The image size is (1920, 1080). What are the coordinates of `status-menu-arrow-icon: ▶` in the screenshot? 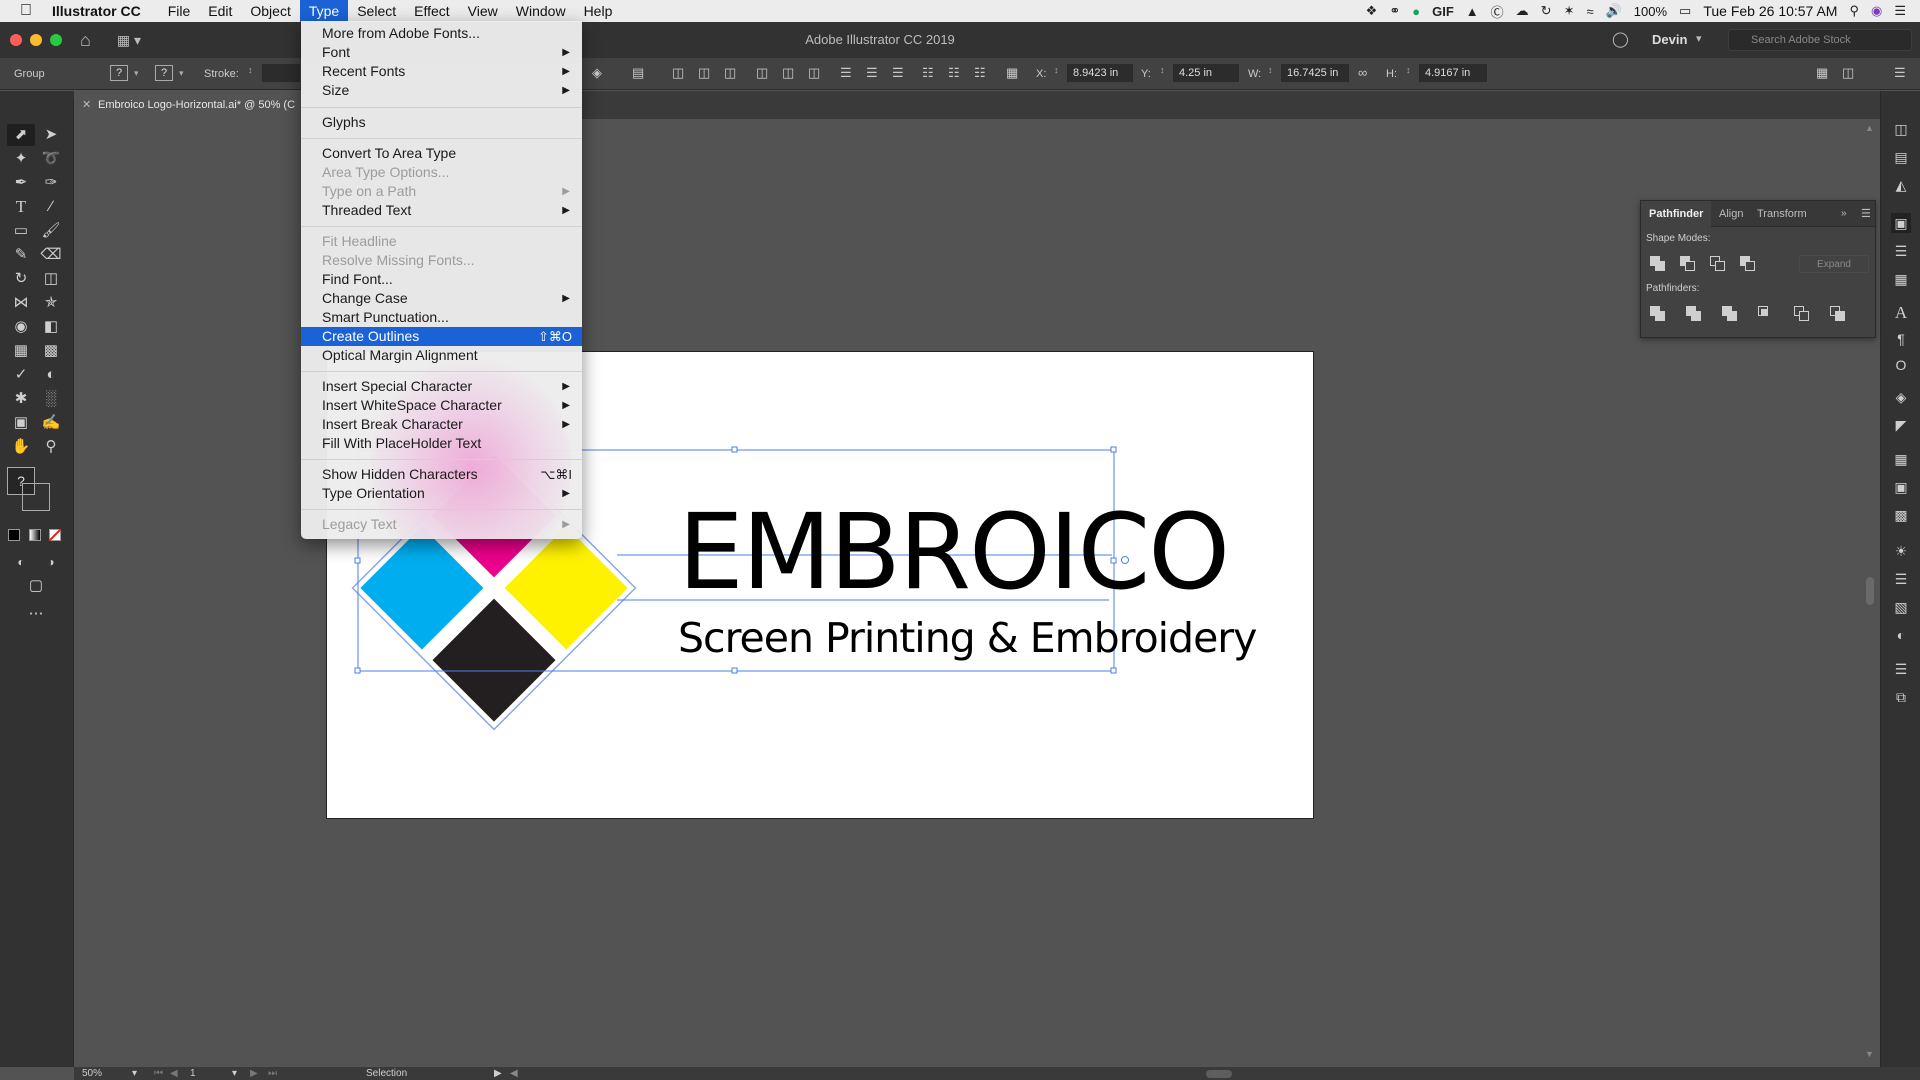 It's located at (498, 1073).